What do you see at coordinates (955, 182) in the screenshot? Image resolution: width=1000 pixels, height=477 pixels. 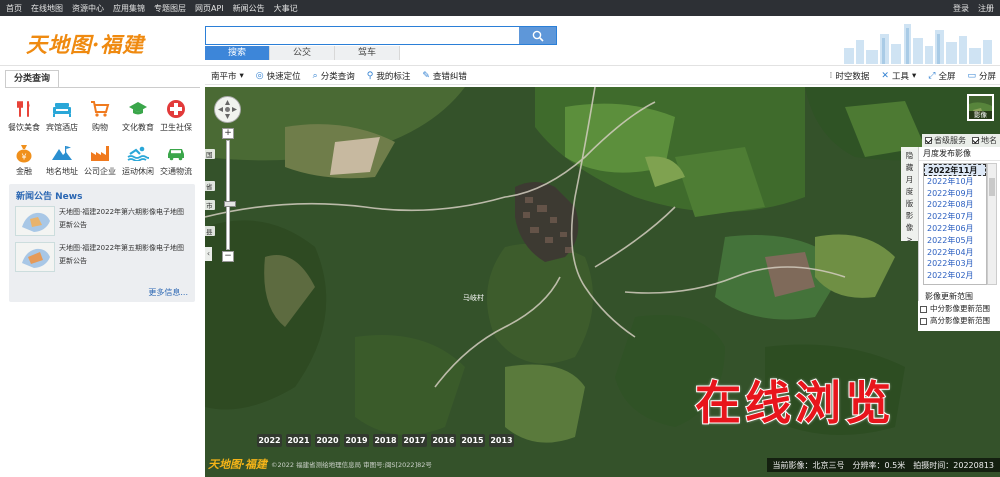 I see `month-item: 2022年10月` at bounding box center [955, 182].